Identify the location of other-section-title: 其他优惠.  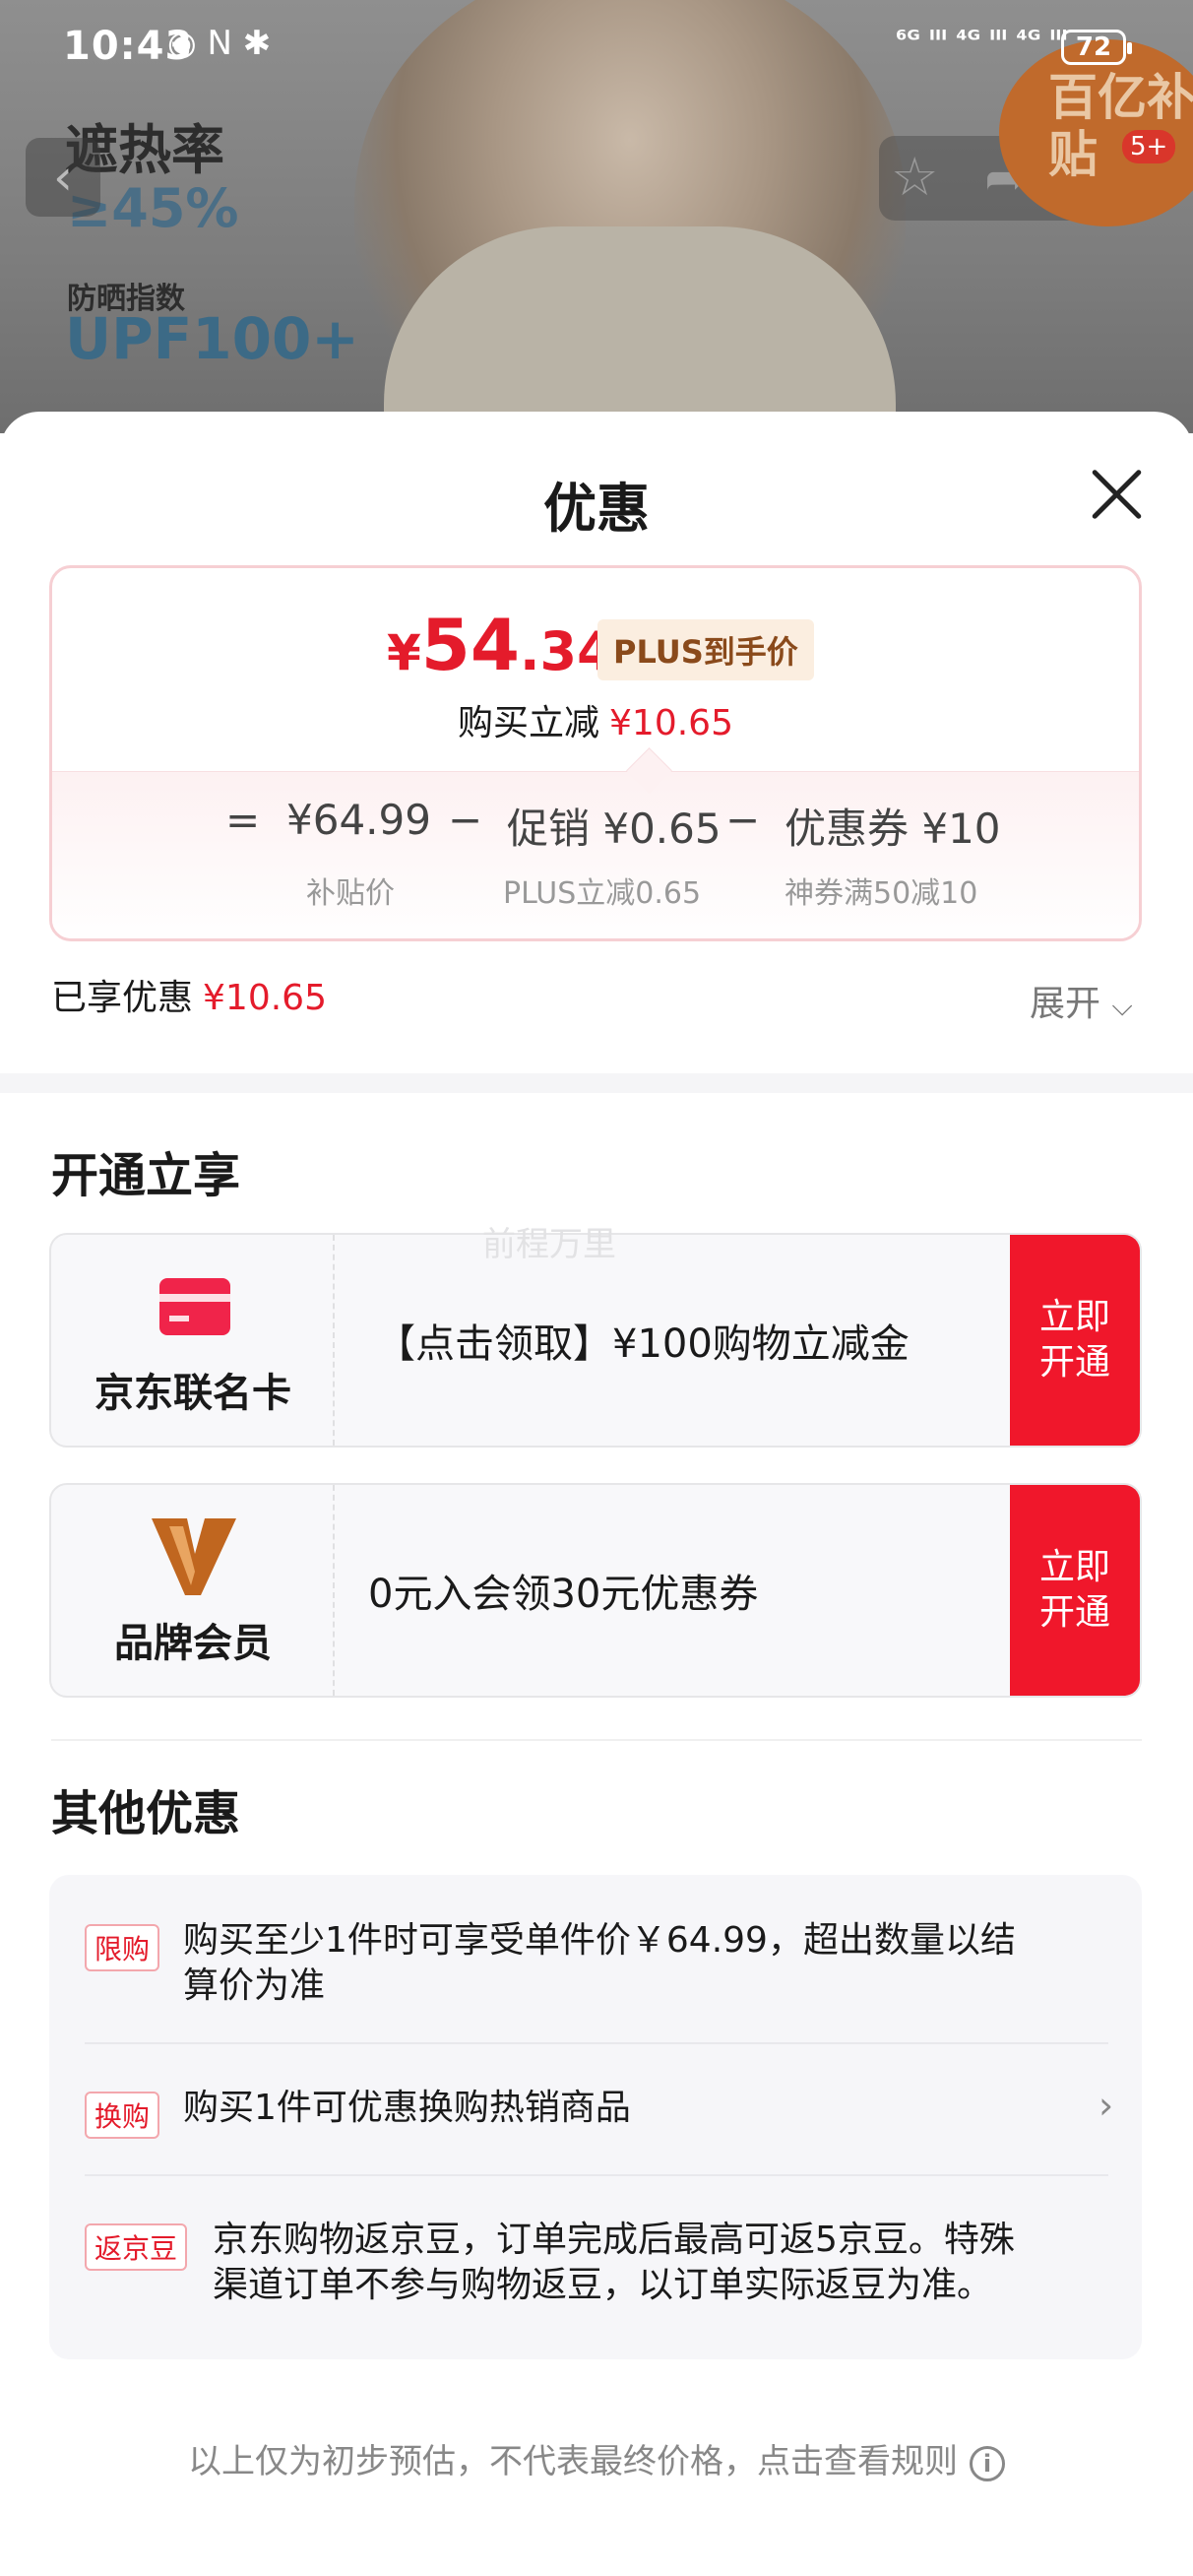
(146, 1813).